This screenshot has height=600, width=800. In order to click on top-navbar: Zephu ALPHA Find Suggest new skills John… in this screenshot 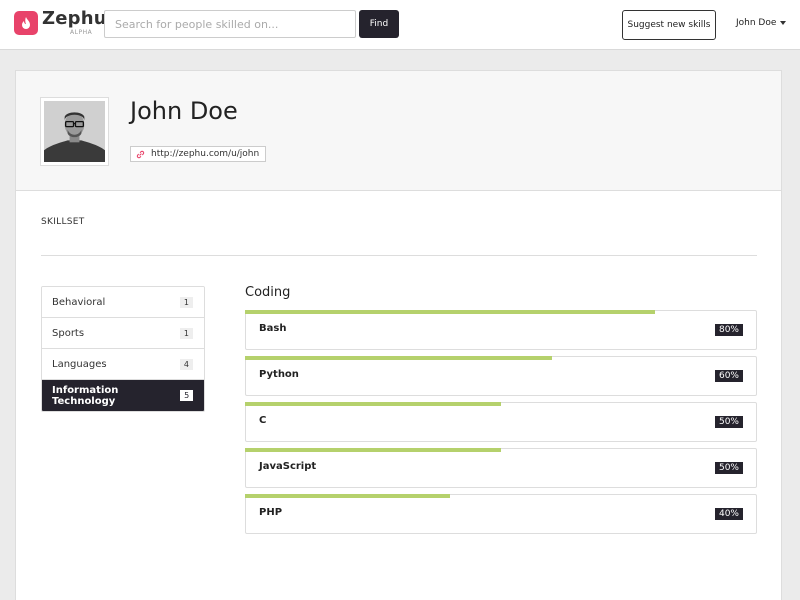, I will do `click(400, 25)`.